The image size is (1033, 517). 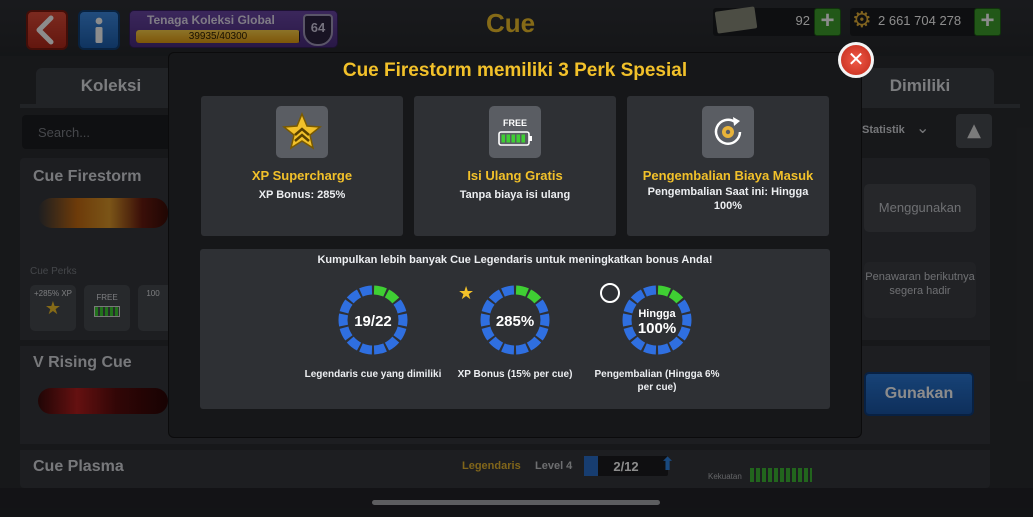 What do you see at coordinates (856, 60) in the screenshot?
I see `close-button: ✕` at bounding box center [856, 60].